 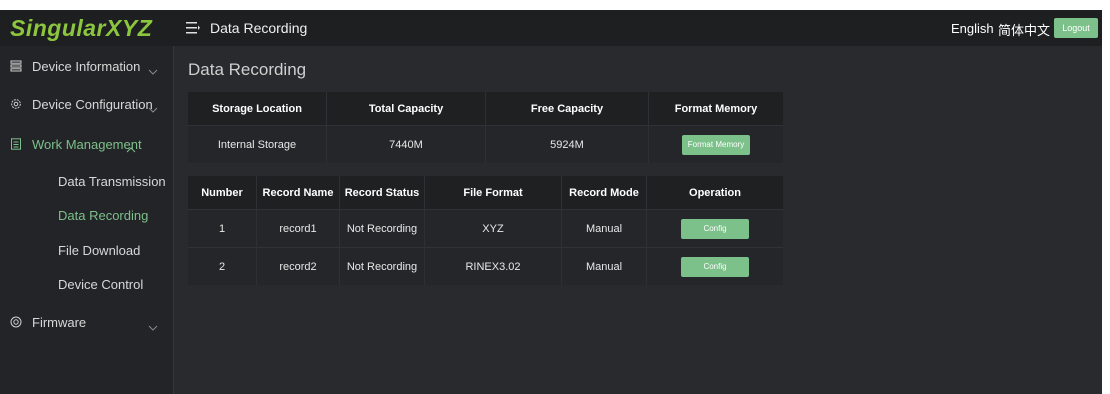 I want to click on column-header: Number, so click(x=222, y=193).